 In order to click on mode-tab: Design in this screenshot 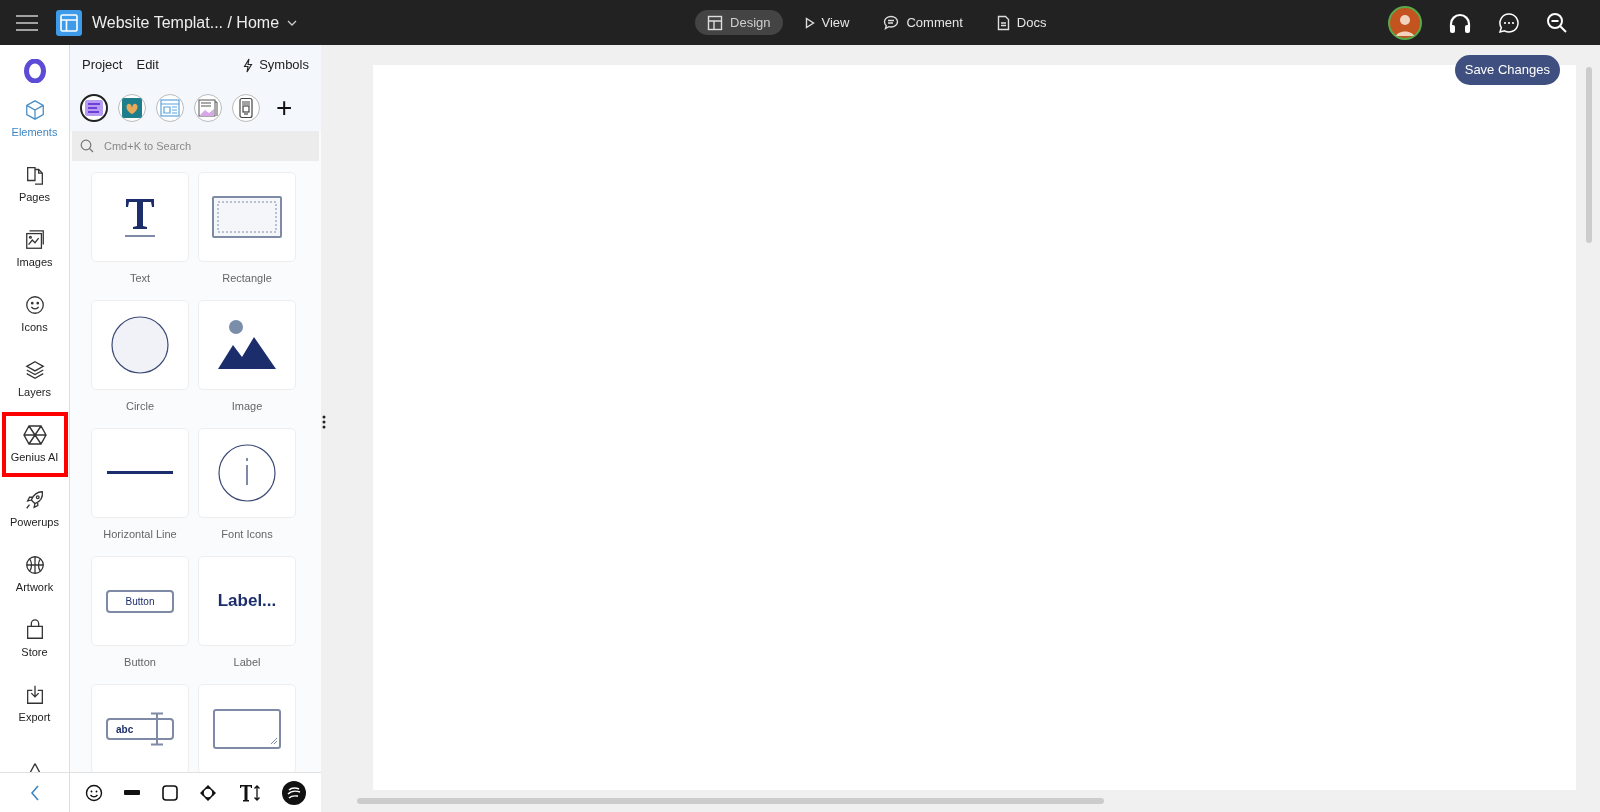, I will do `click(739, 22)`.